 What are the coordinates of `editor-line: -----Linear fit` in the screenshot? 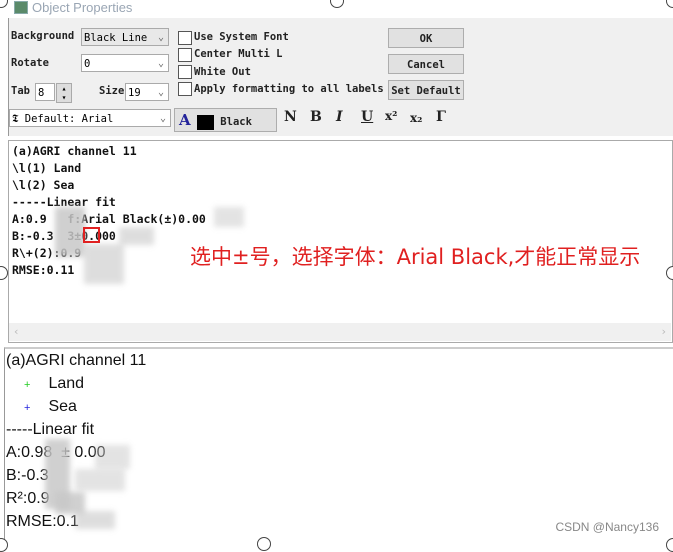 It's located at (64, 202).